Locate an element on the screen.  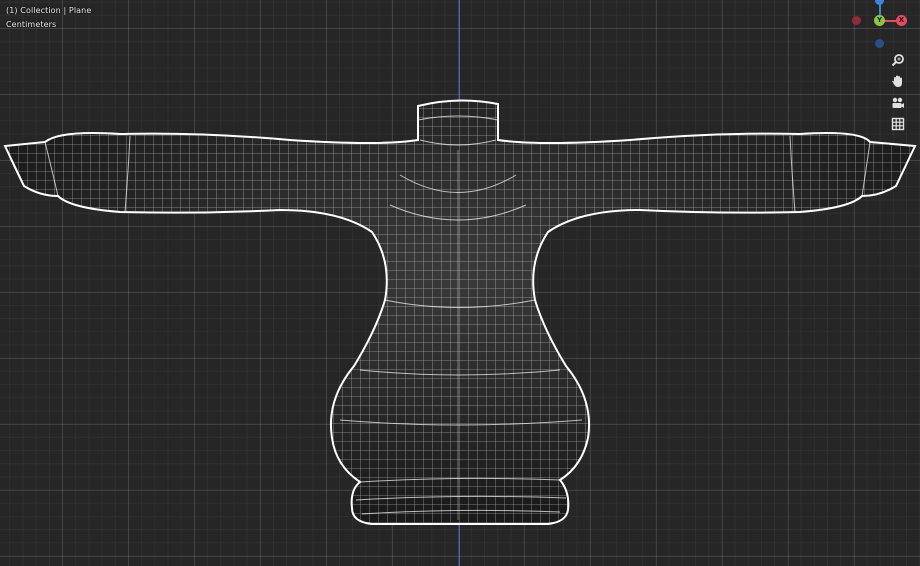
hand-icon is located at coordinates (898, 81).